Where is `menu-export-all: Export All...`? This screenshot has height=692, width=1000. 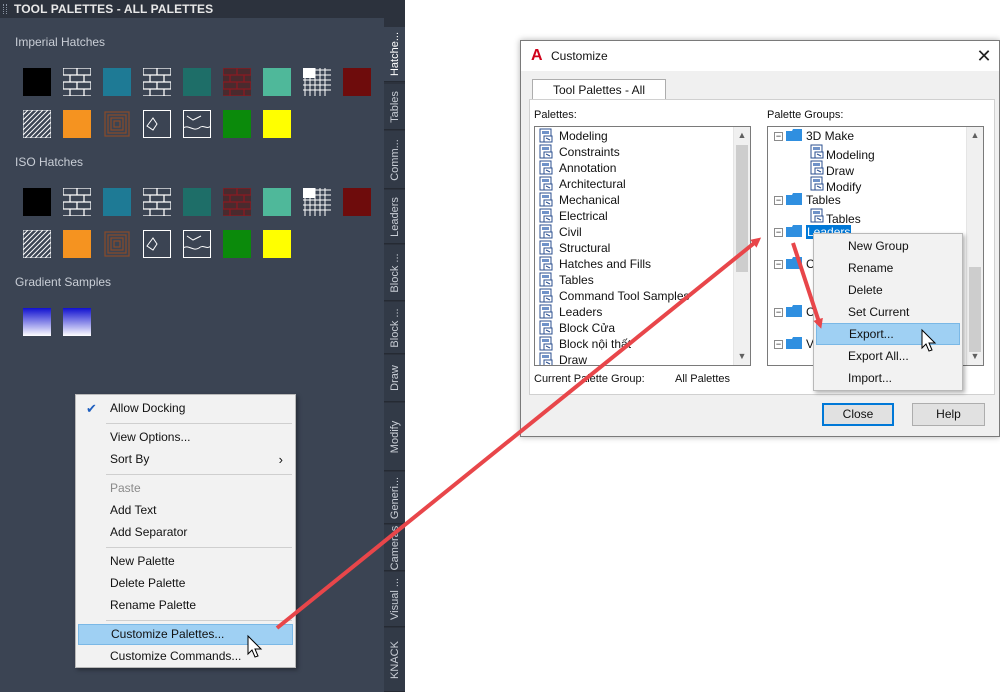 menu-export-all: Export All... is located at coordinates (888, 356).